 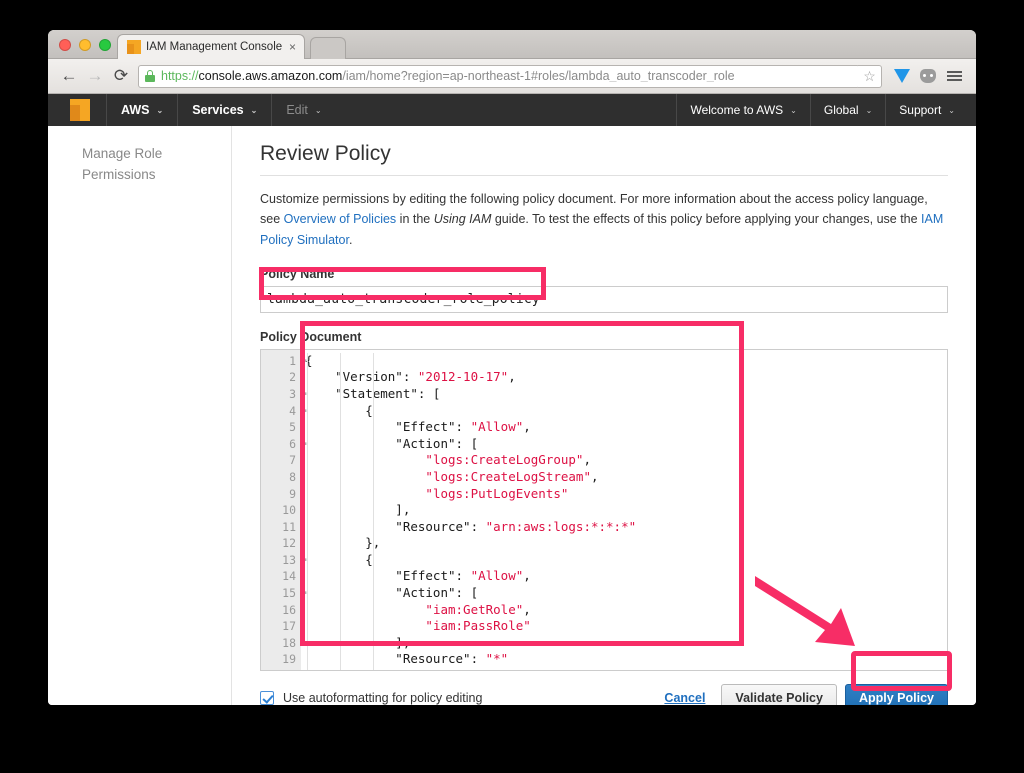 I want to click on star-icon: ☆, so click(x=869, y=75).